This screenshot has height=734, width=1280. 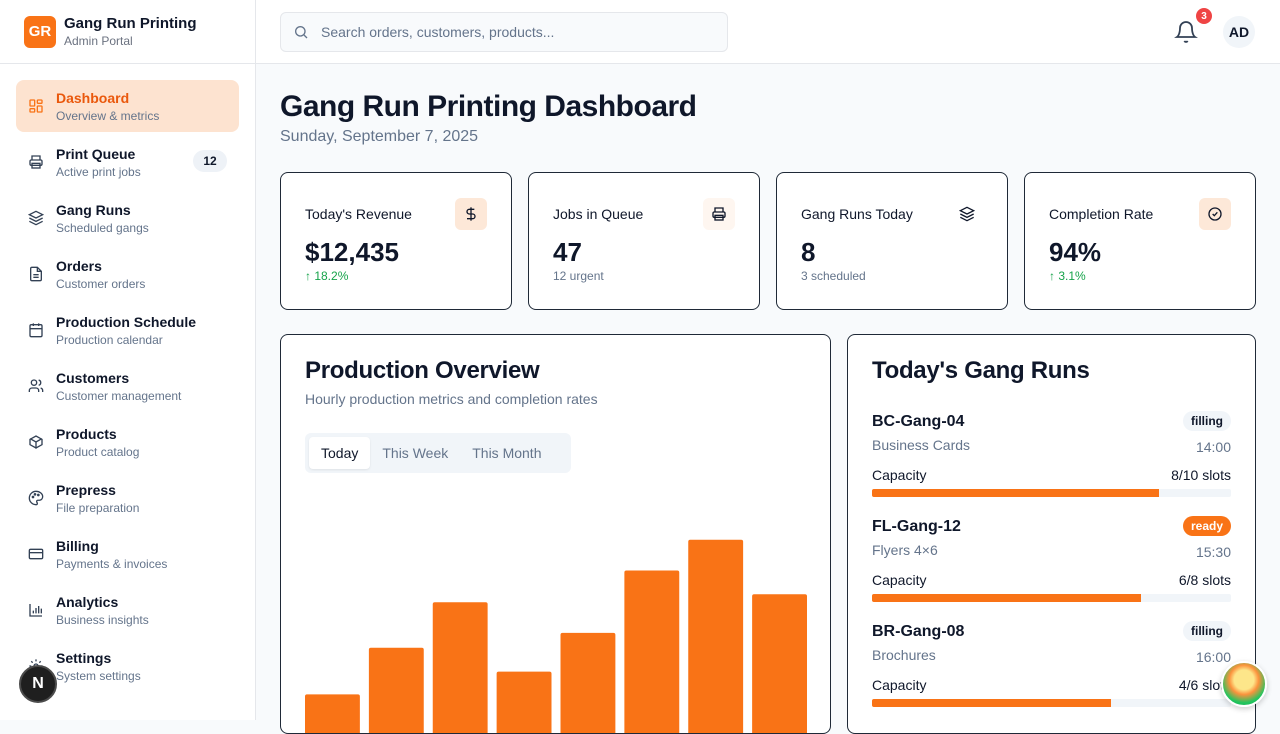 I want to click on sidebar-item-label: Customers, so click(x=93, y=377).